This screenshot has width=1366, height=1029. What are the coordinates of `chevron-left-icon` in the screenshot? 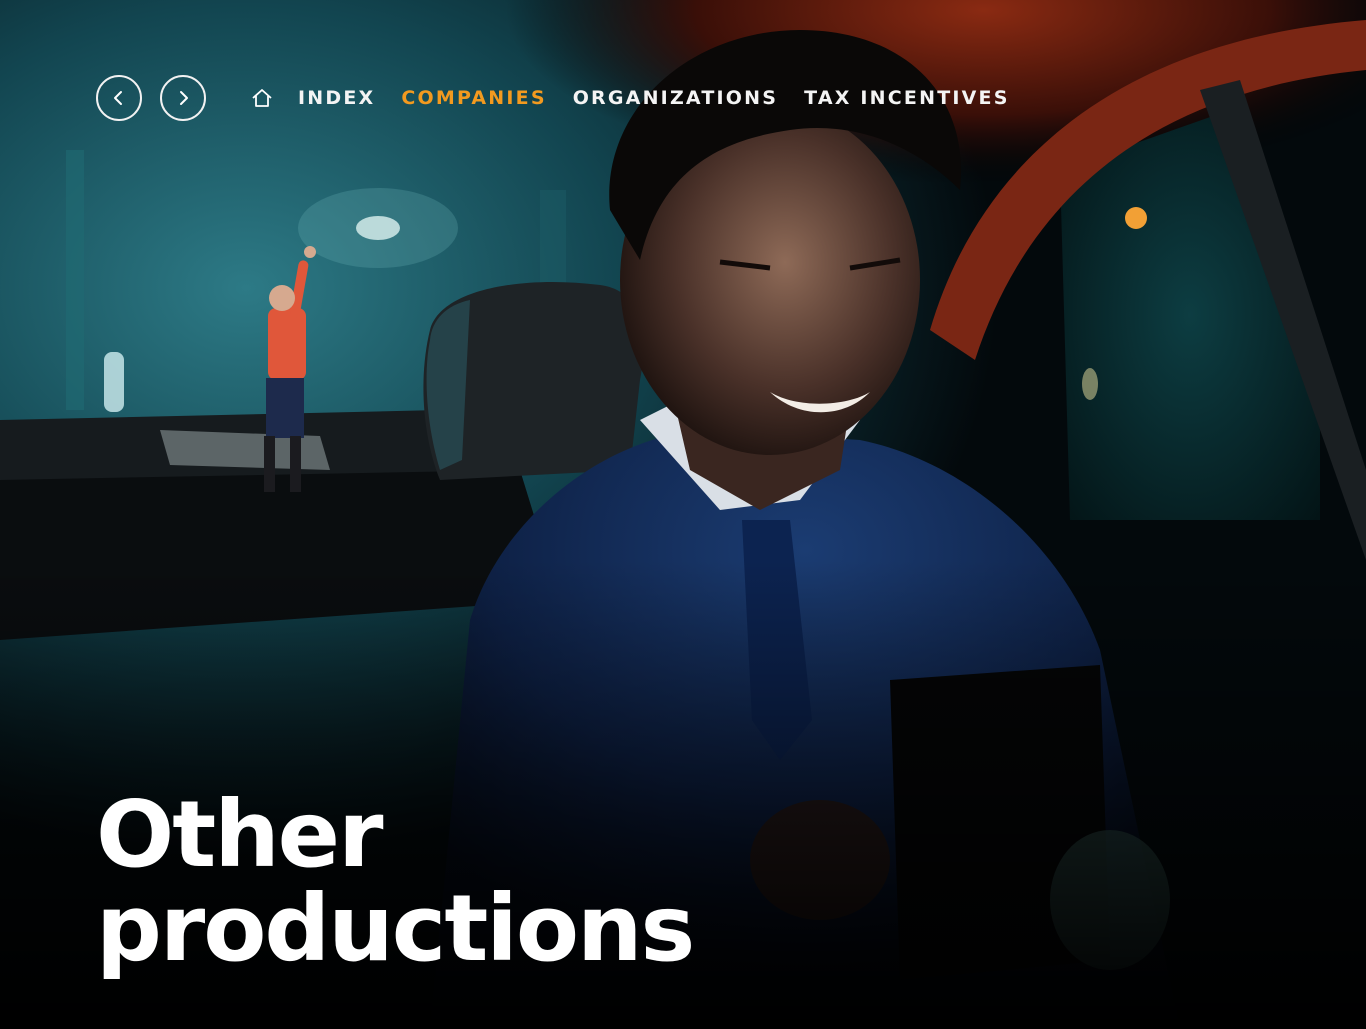 It's located at (118, 98).